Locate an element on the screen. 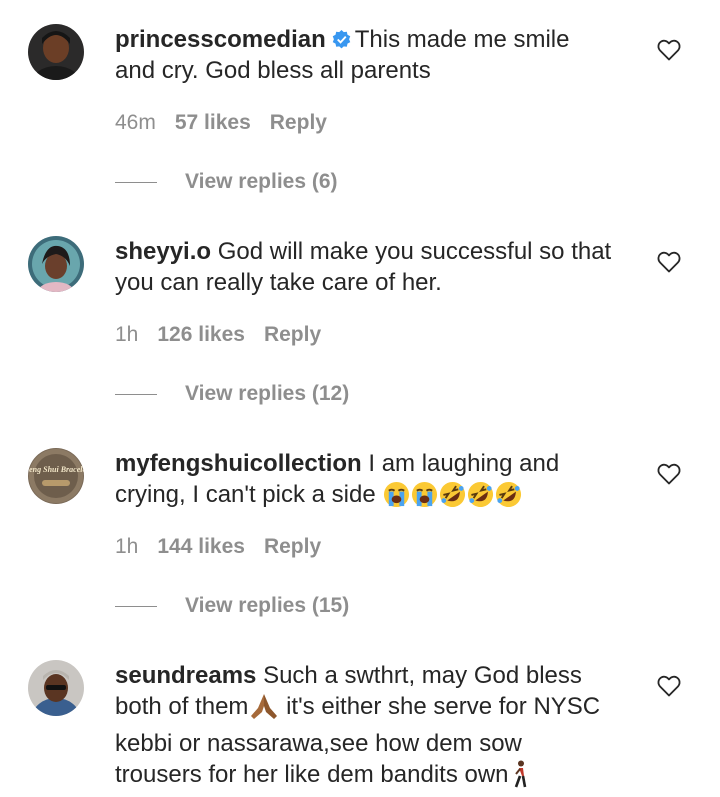 This screenshot has width=720, height=797. comment-meta: 1h 144 likes Reply is located at coordinates (227, 547).